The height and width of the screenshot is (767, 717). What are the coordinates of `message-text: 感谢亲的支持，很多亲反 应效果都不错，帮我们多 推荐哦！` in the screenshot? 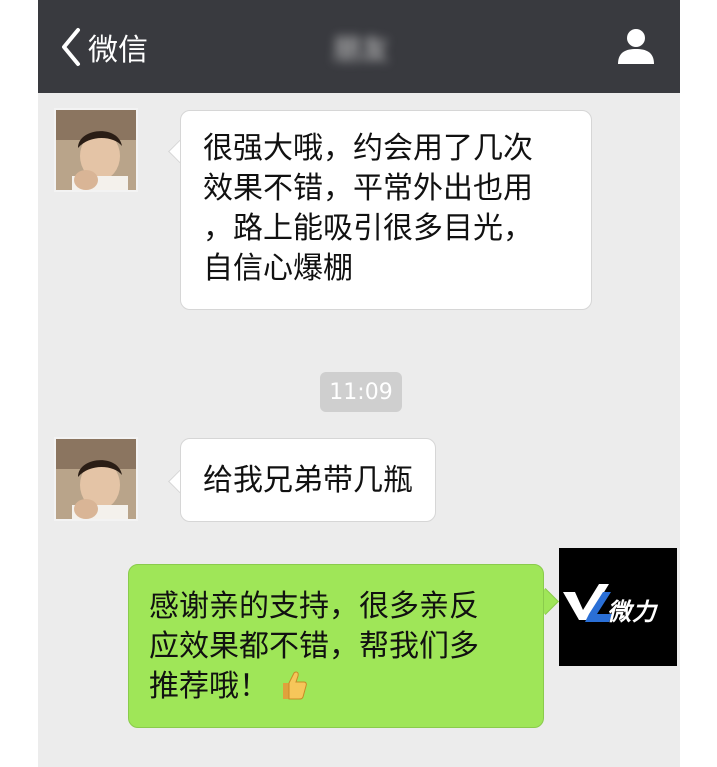 It's located at (314, 646).